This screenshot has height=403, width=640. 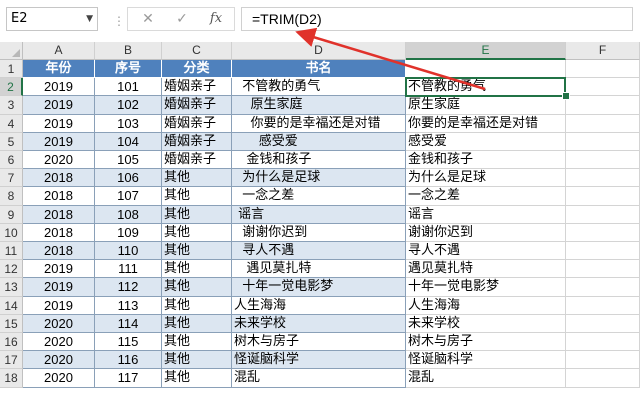 What do you see at coordinates (486, 287) in the screenshot?
I see `cell-trimmed-title: 十年一觉电影梦` at bounding box center [486, 287].